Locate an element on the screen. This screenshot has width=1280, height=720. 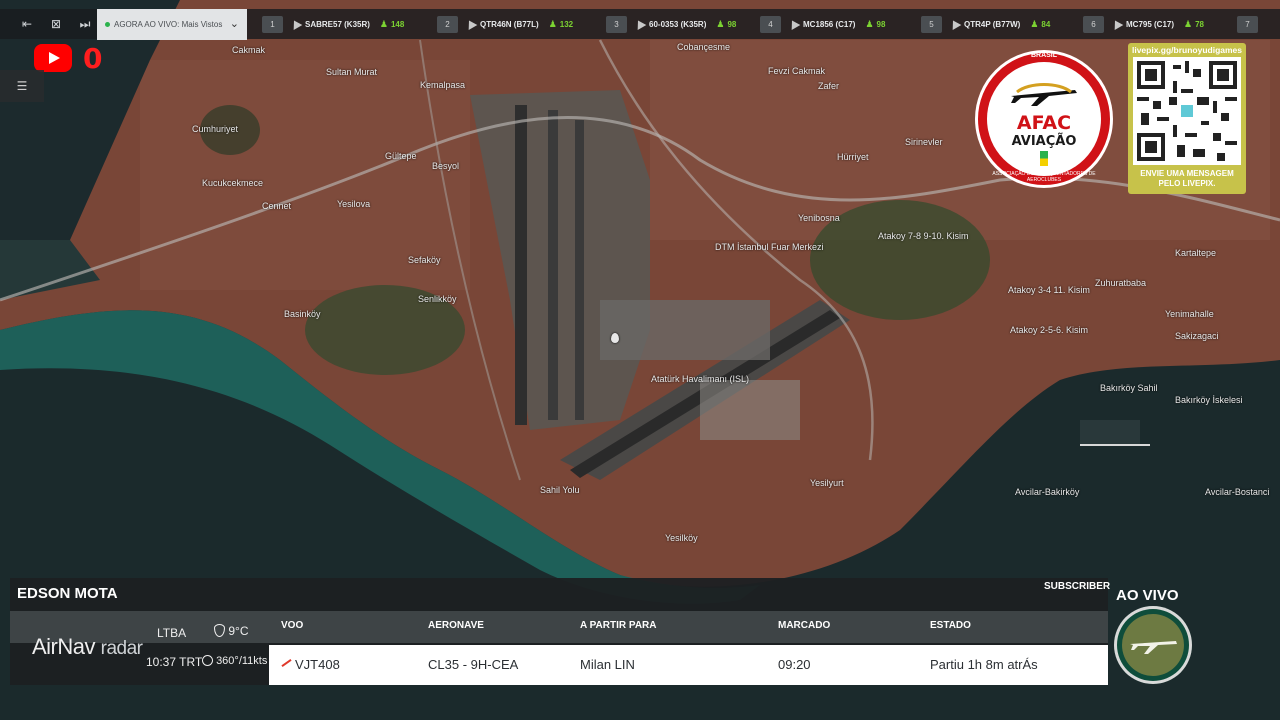
column-header-aeronave: AERONAVE is located at coordinates (456, 625).